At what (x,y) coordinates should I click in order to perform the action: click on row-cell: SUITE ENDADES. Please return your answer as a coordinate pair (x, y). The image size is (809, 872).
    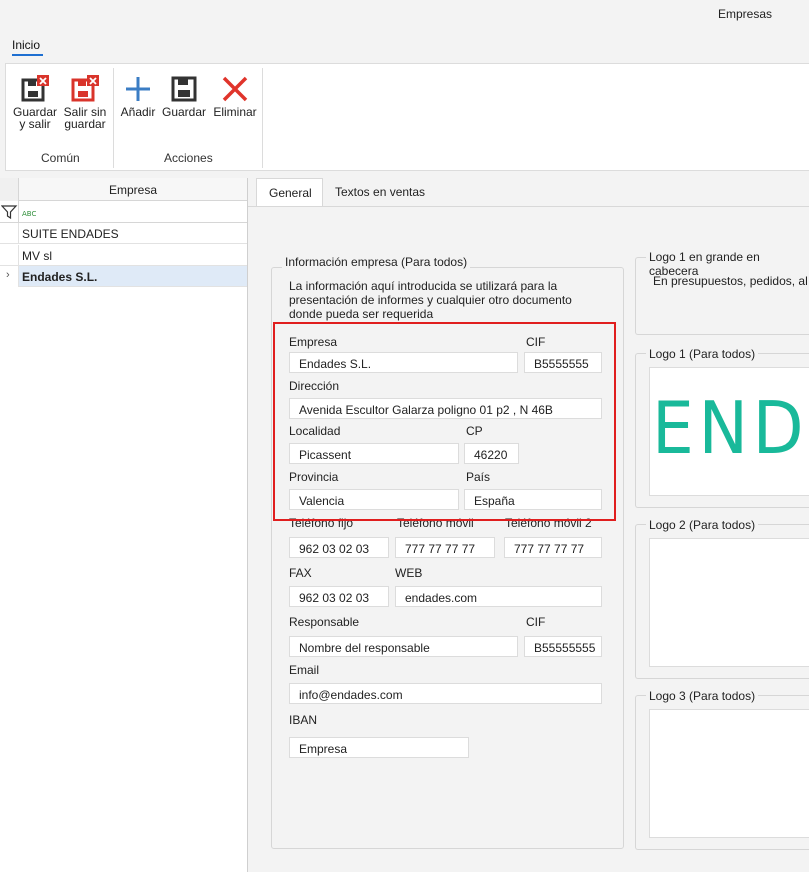
    Looking at the image, I should click on (70, 234).